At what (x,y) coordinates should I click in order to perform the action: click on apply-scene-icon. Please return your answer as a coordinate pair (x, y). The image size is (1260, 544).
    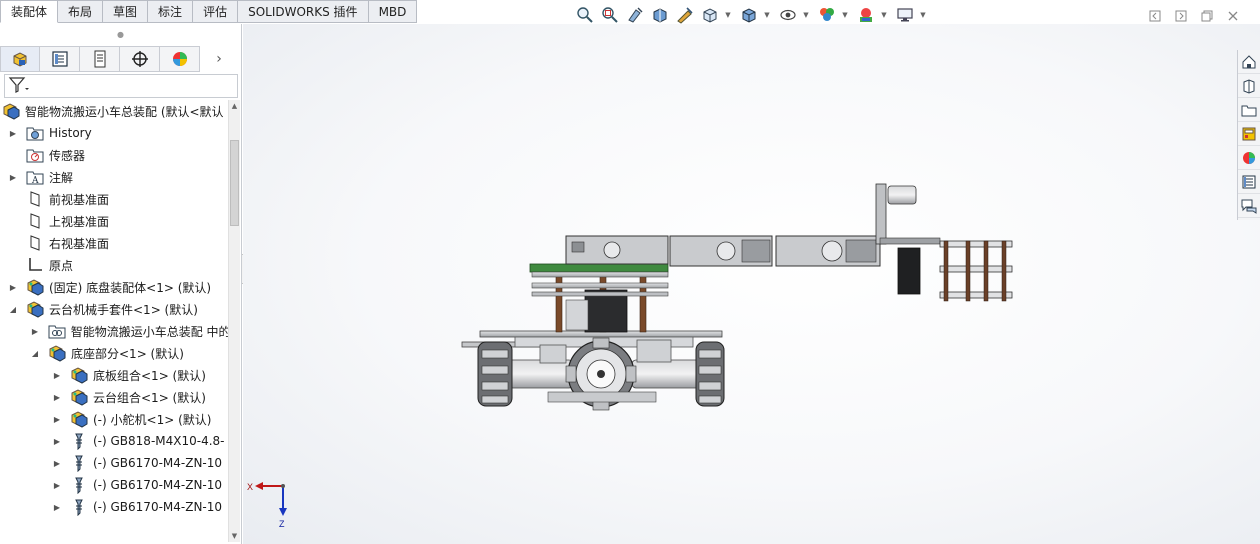
    Looking at the image, I should click on (866, 15).